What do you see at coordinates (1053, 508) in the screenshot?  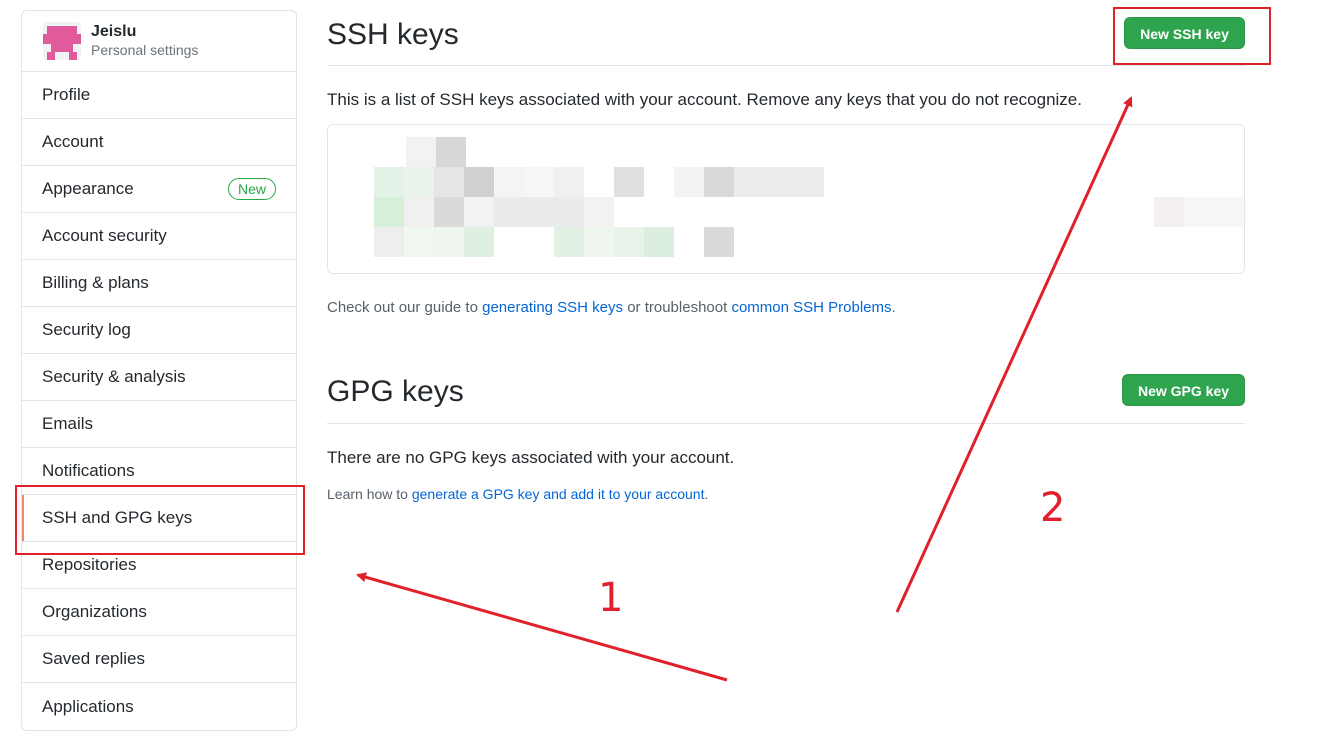 I see `annotation-number-2: 2` at bounding box center [1053, 508].